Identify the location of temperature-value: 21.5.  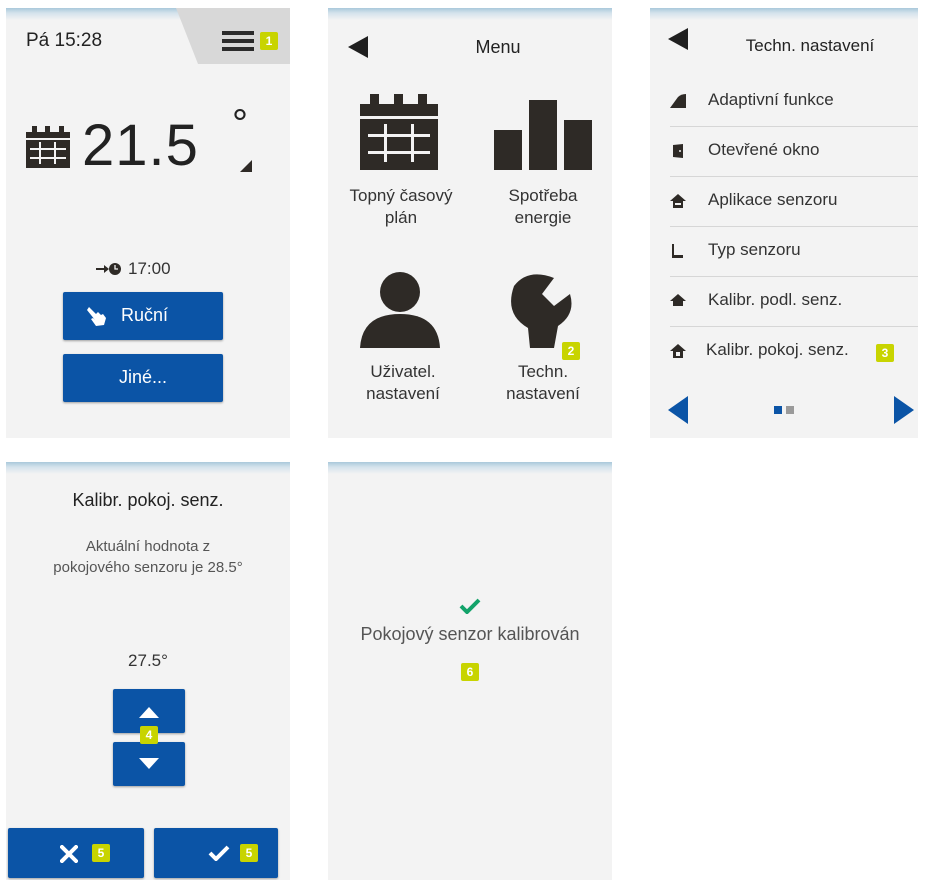
(140, 145).